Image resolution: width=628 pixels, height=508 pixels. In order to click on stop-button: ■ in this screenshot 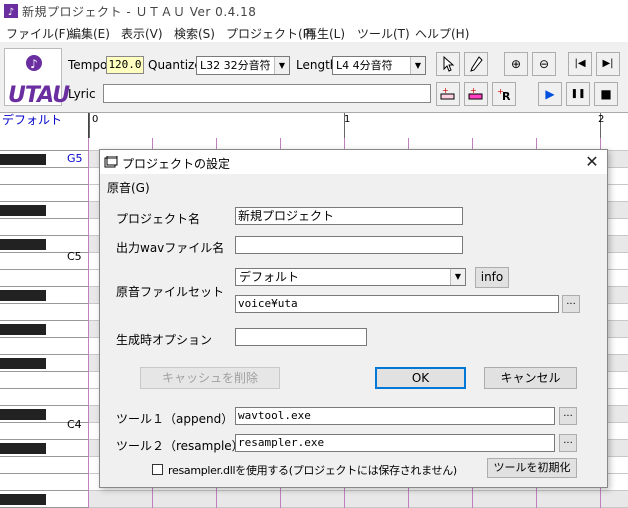, I will do `click(606, 94)`.